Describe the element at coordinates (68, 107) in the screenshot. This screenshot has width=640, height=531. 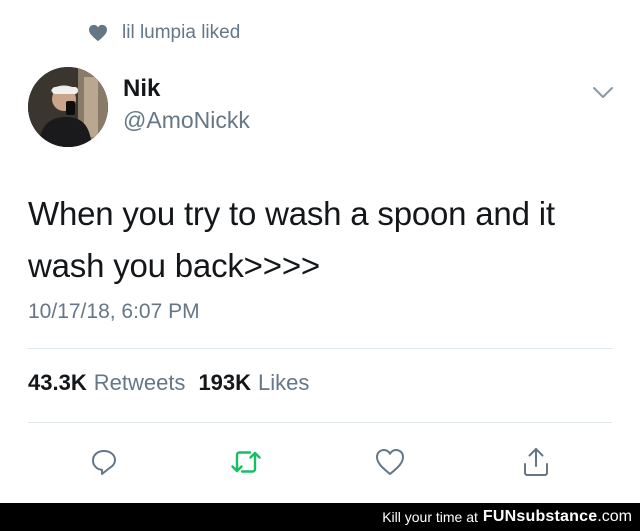
I see `avatar` at that location.